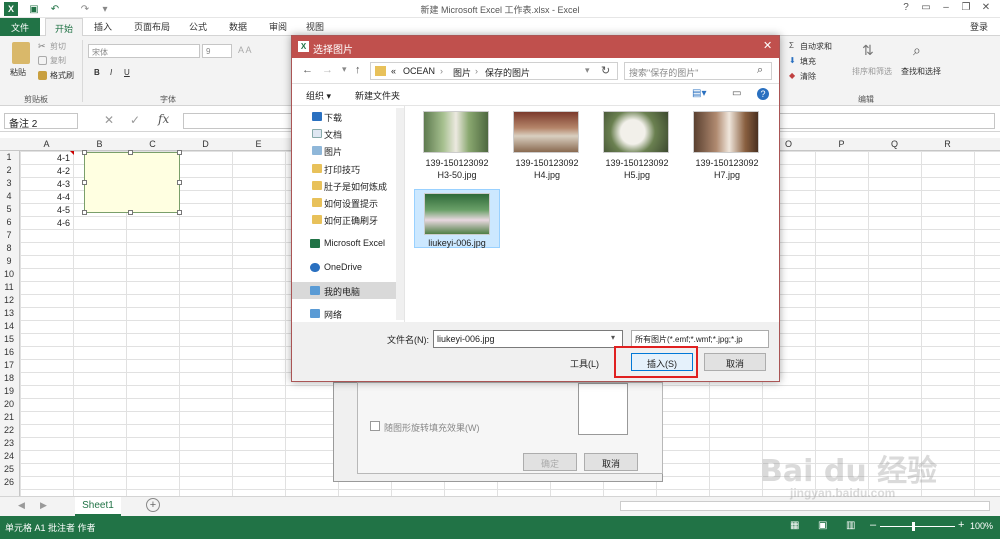 The image size is (1000, 539). What do you see at coordinates (816, 46) in the screenshot?
I see `autosum-button: 自动求和` at bounding box center [816, 46].